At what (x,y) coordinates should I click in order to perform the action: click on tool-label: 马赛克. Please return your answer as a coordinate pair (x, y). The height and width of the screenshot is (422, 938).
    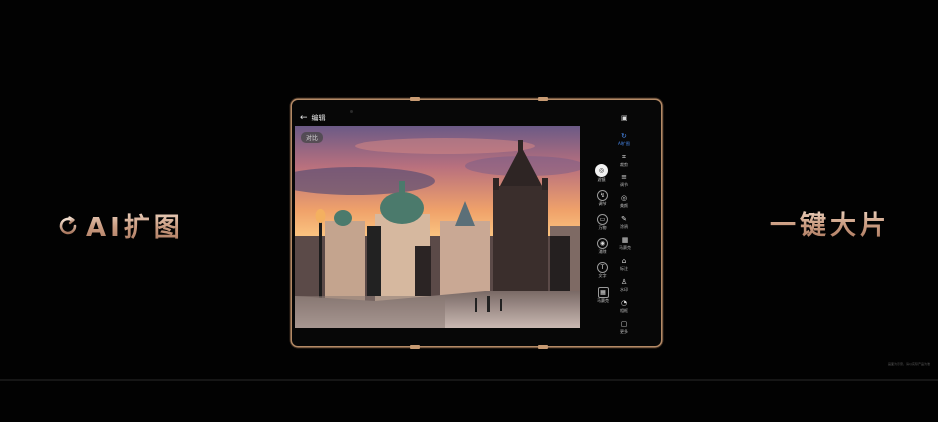
    Looking at the image, I should click on (603, 300).